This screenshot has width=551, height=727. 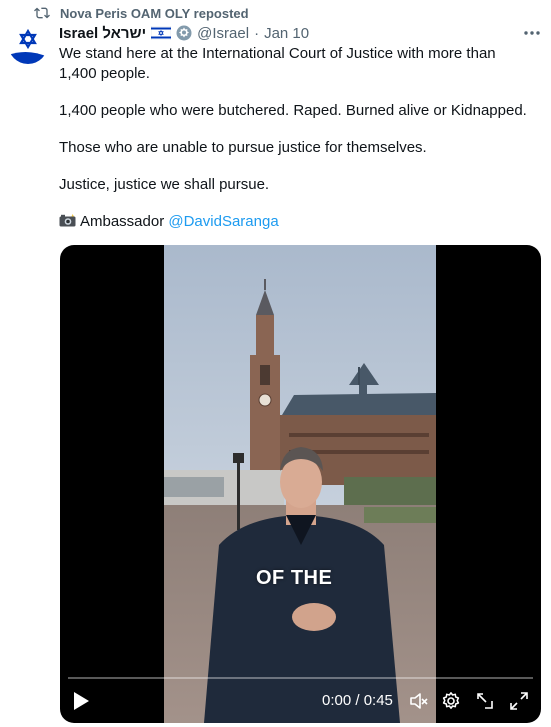 I want to click on mention-link: @DavidSaranga, so click(x=223, y=221).